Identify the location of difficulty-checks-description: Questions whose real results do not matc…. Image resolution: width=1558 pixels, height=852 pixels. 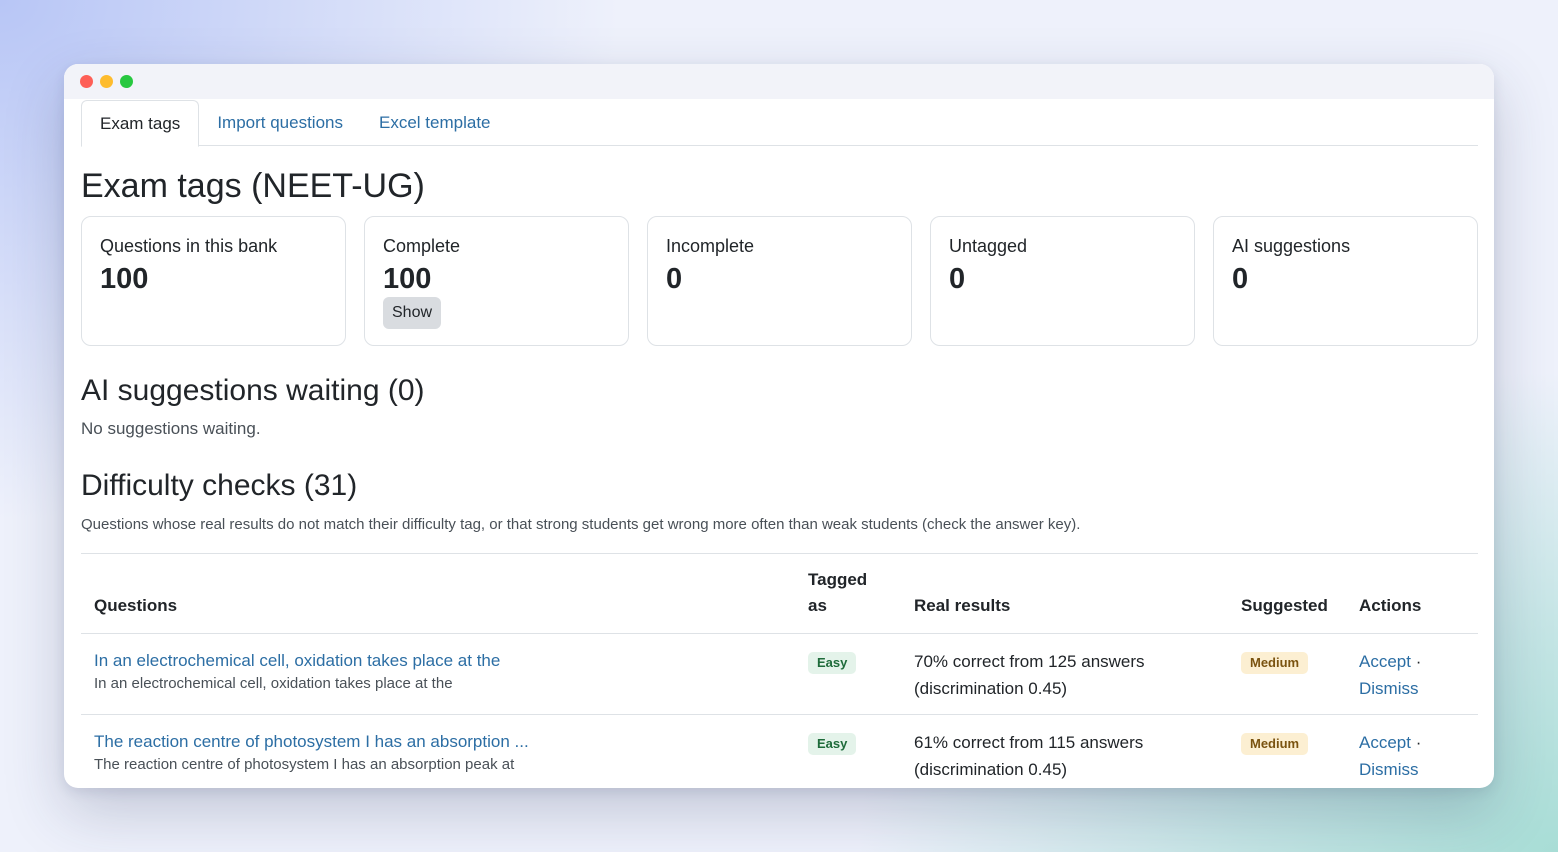
(581, 524).